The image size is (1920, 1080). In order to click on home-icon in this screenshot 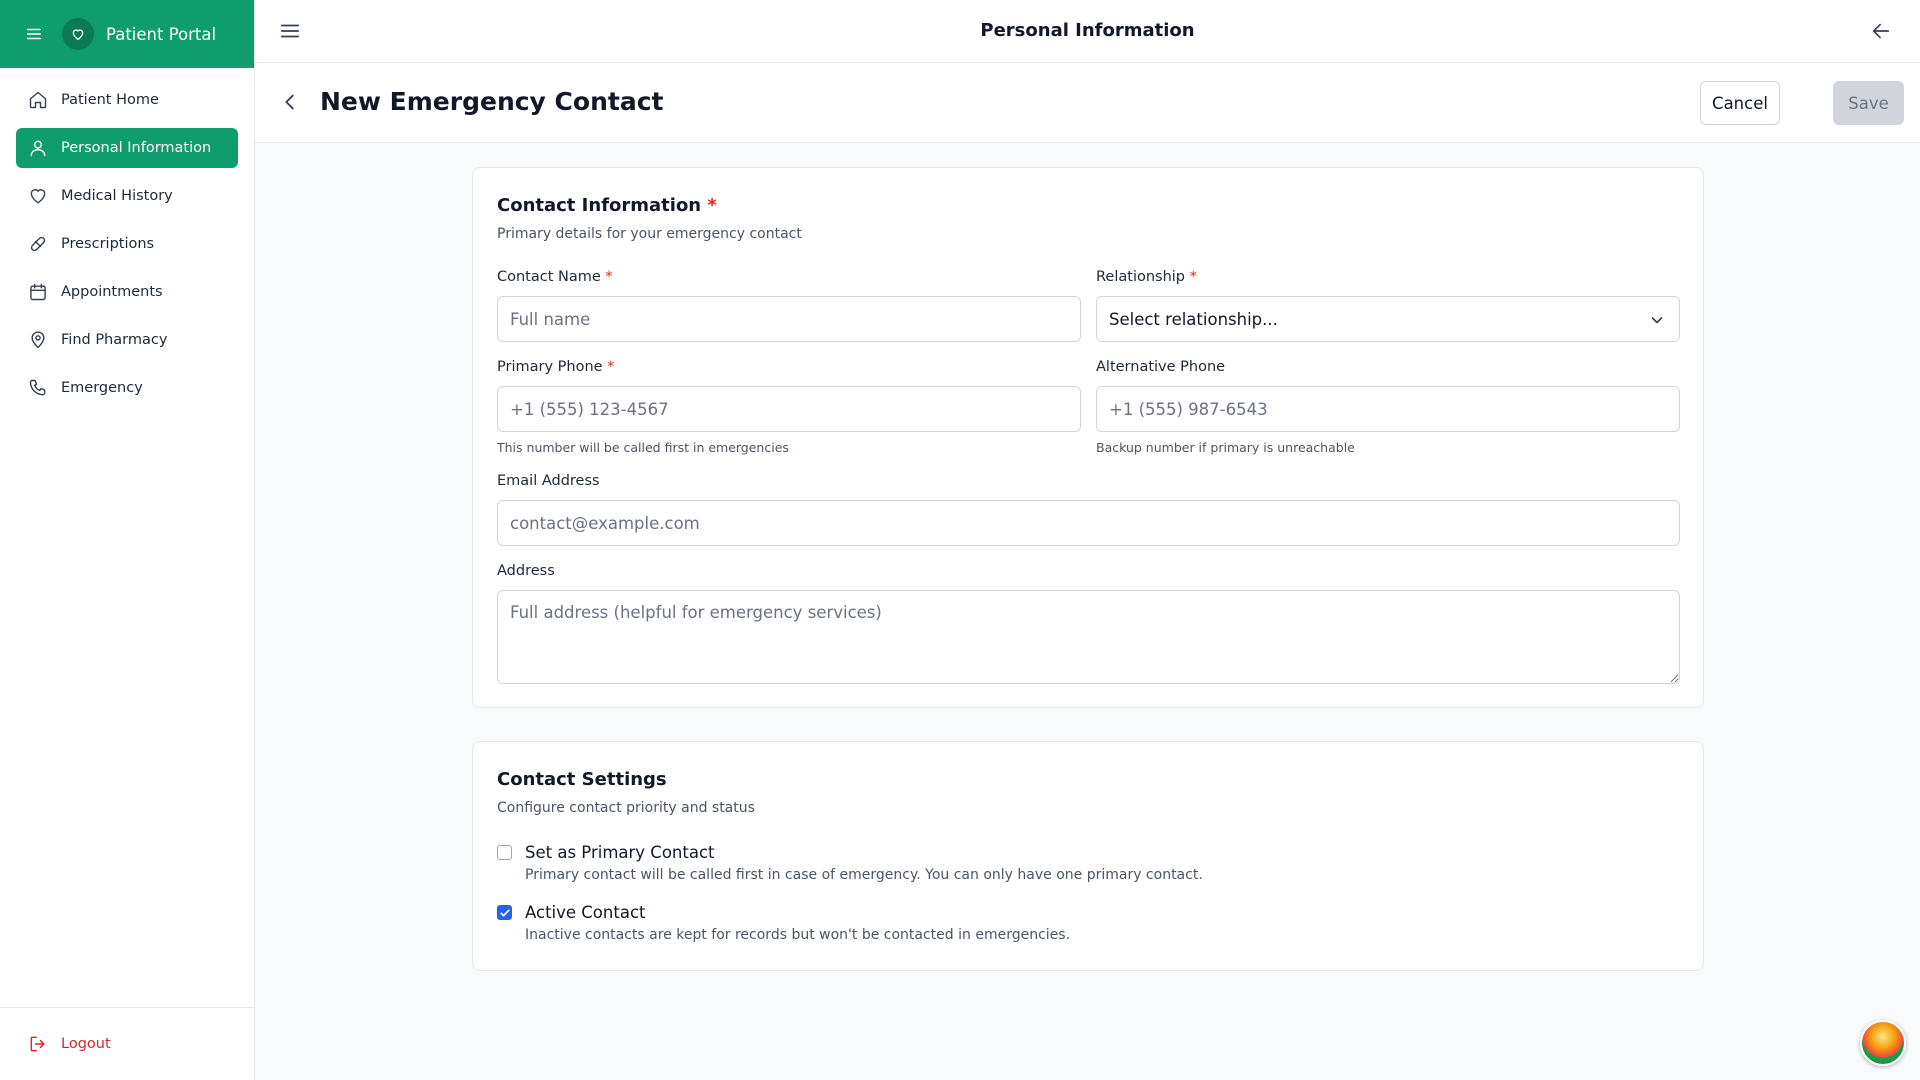, I will do `click(38, 100)`.